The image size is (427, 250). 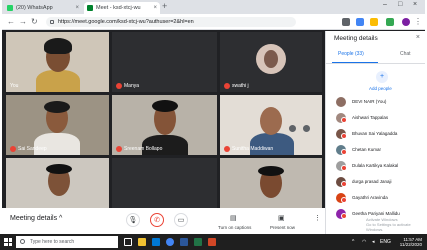 What do you see at coordinates (400, 4) in the screenshot?
I see `maximize-button: □` at bounding box center [400, 4].